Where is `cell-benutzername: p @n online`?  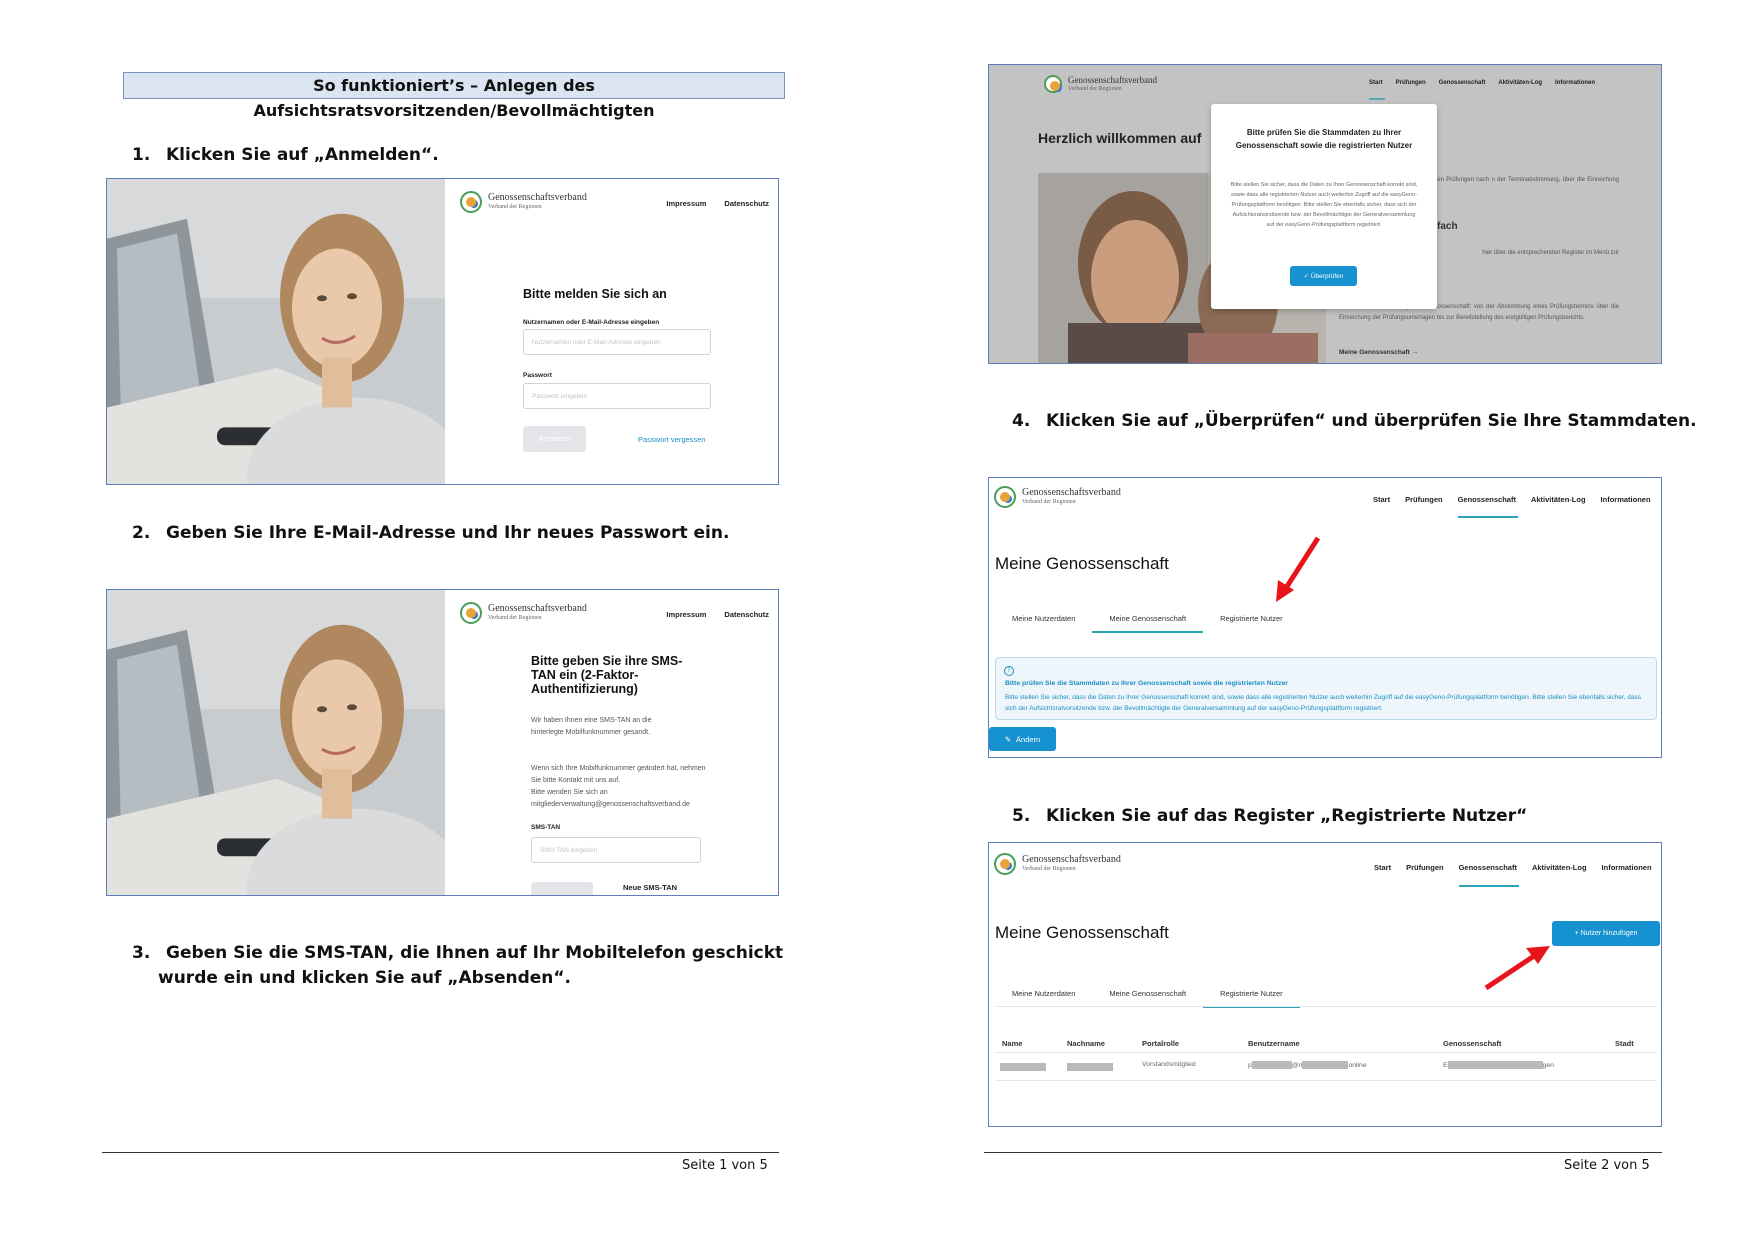
cell-benutzername: p @n online is located at coordinates (1307, 1065).